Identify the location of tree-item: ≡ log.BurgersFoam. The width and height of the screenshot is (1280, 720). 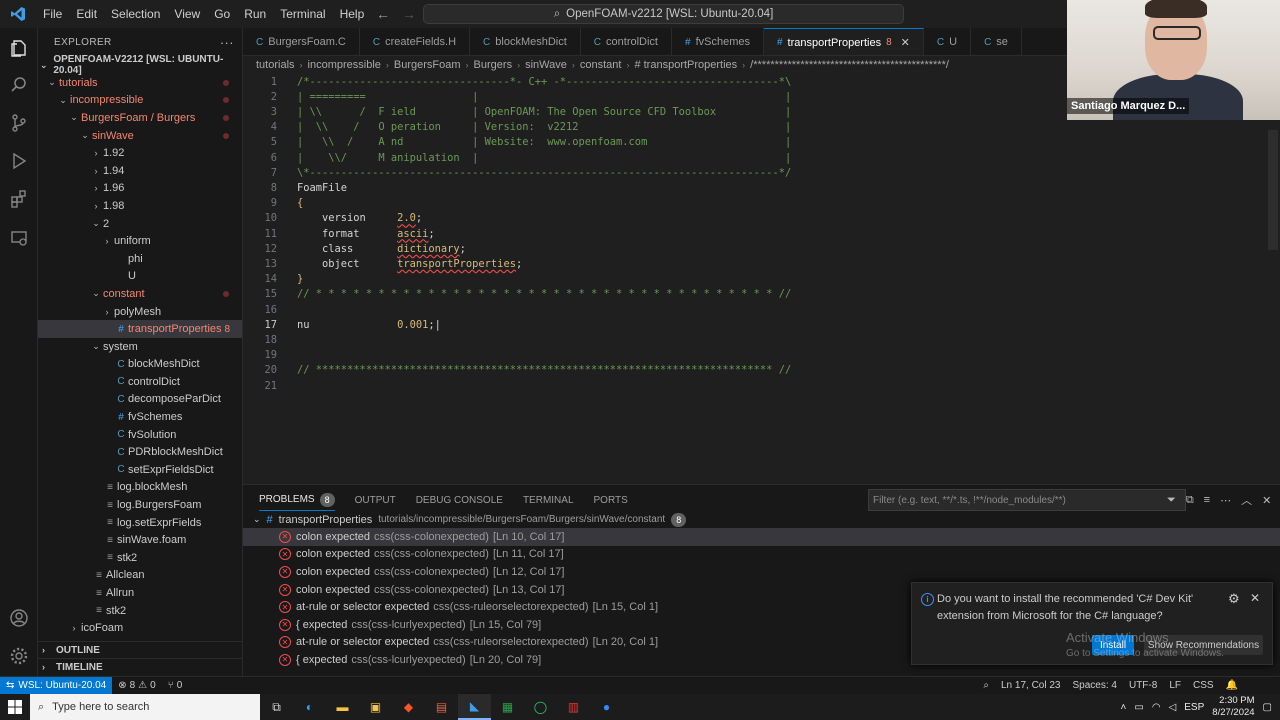
(140, 505).